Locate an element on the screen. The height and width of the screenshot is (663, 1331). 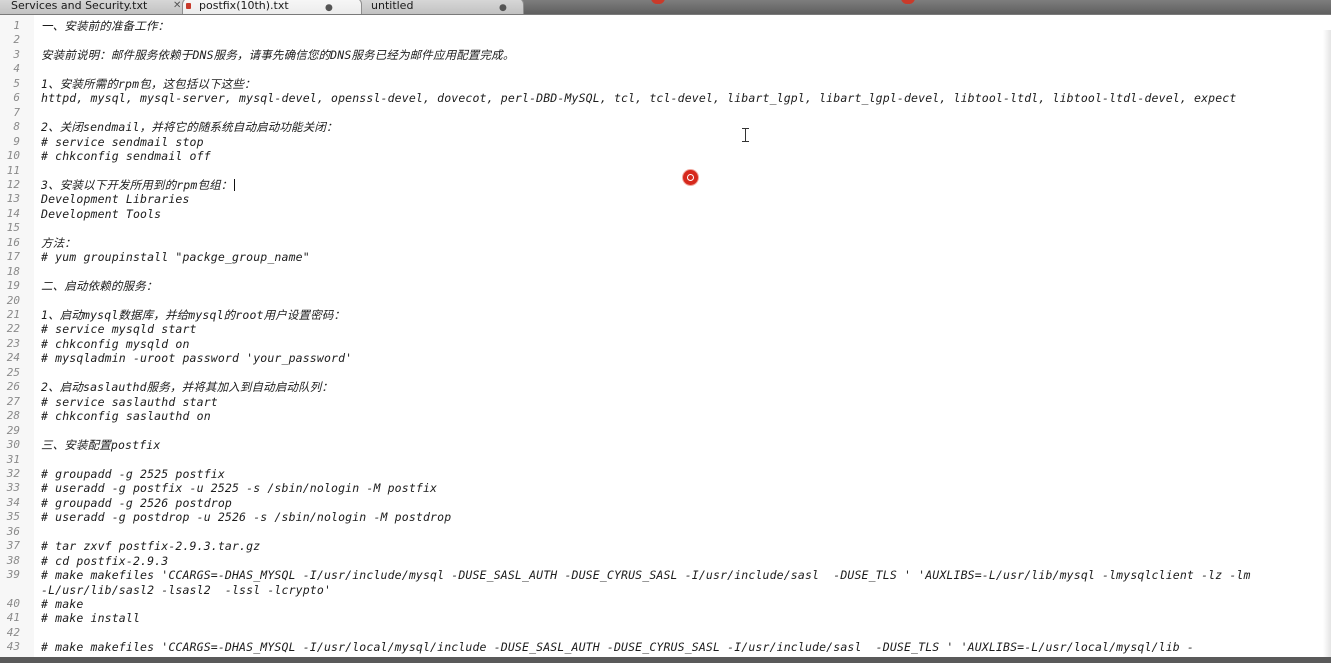
editor-line: 37 # tar zxvf postfix-2.9.3.tar.gz is located at coordinates (665, 546).